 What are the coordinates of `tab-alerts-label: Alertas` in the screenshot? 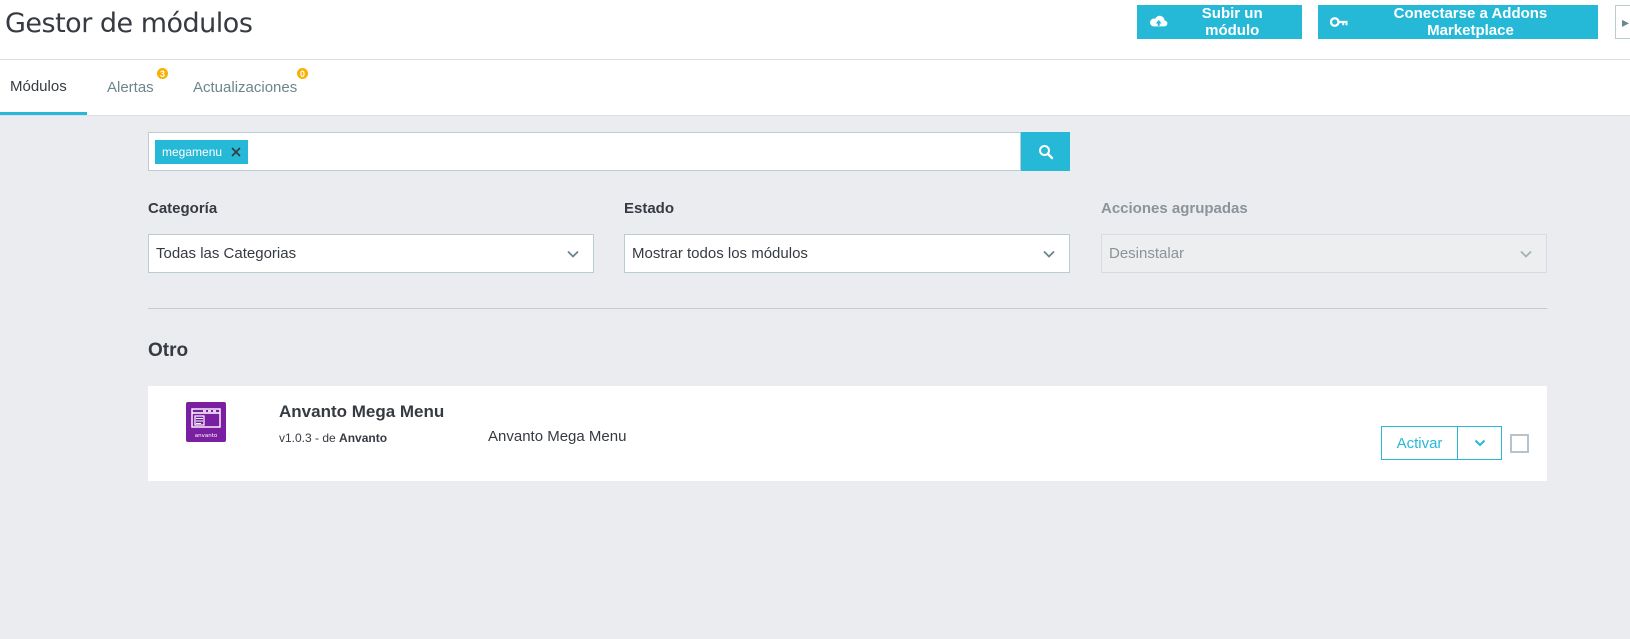 It's located at (130, 87).